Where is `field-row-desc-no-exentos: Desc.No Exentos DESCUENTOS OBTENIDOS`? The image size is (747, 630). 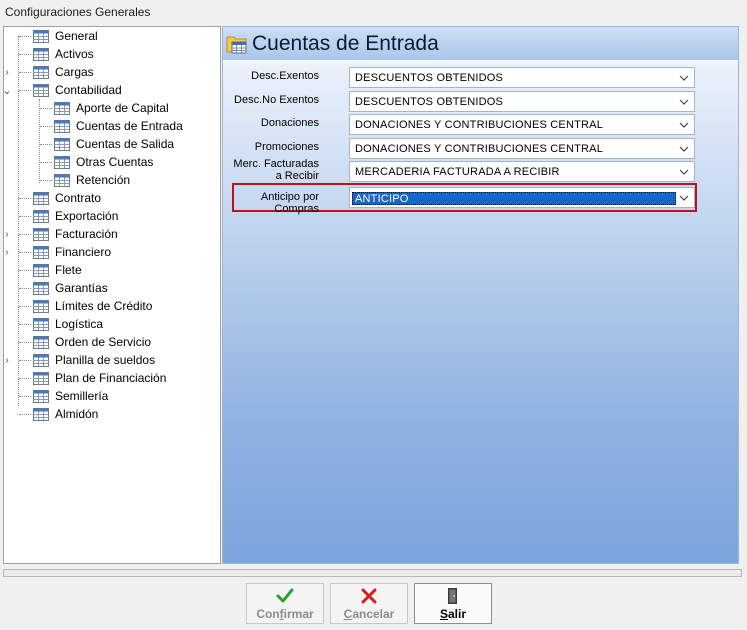
field-row-desc-no-exentos: Desc.No Exentos DESCUENTOS OBTENIDOS is located at coordinates (468, 102).